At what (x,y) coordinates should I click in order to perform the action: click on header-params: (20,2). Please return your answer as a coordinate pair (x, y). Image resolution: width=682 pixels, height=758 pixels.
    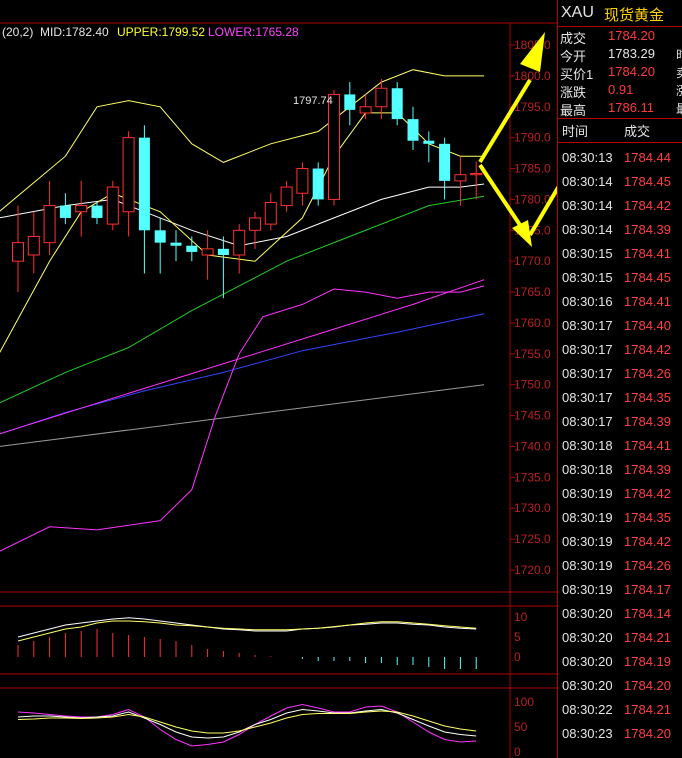
    Looking at the image, I should click on (17, 32).